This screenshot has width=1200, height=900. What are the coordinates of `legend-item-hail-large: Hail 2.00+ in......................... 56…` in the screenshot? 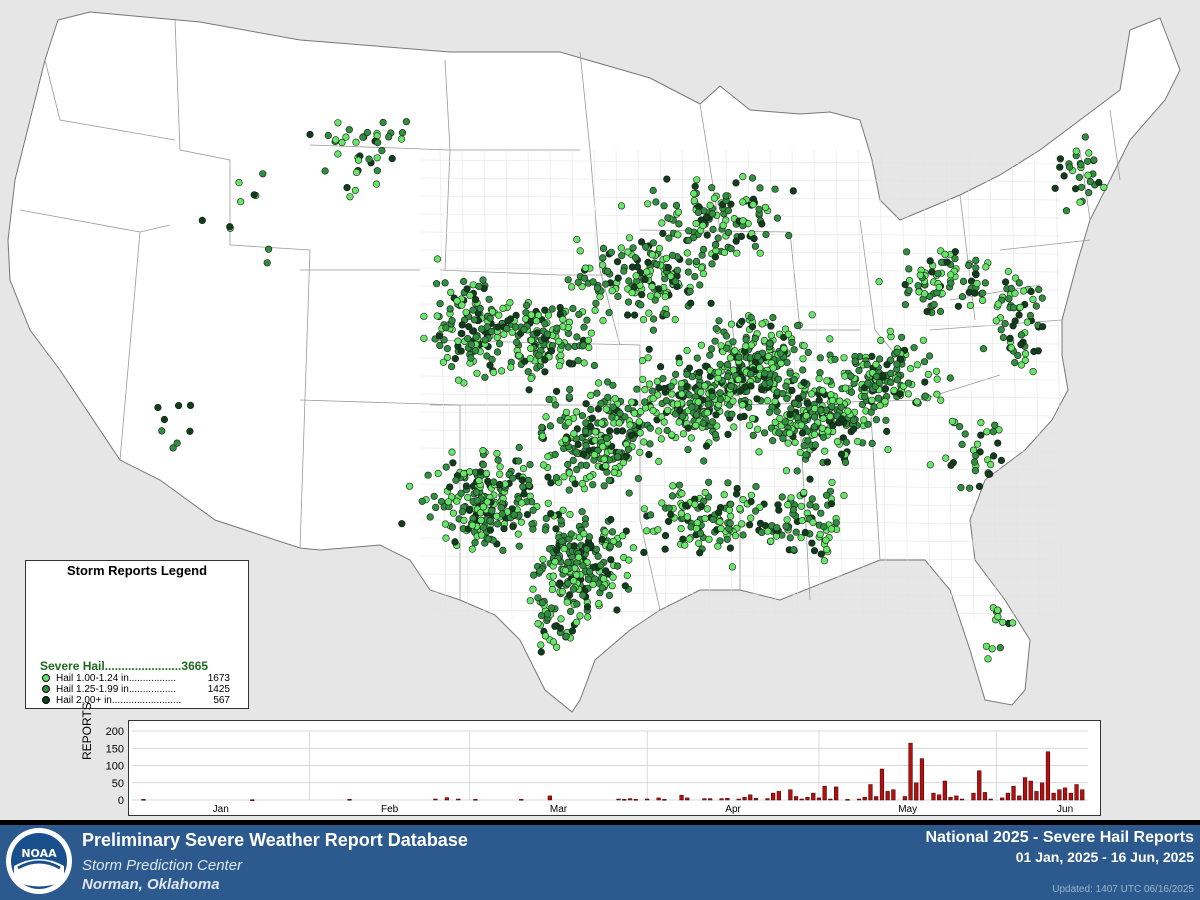 It's located at (136, 700).